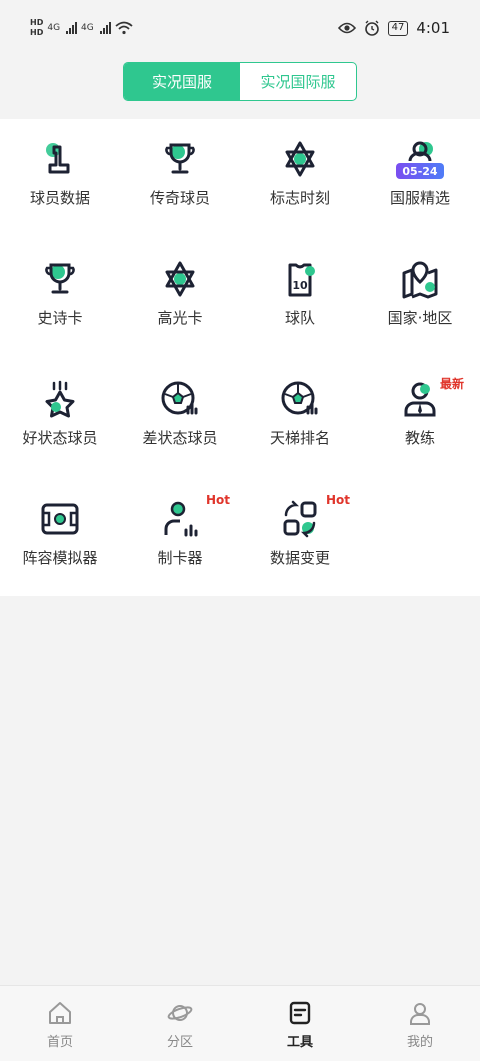  What do you see at coordinates (420, 159) in the screenshot?
I see `player-select-icon: 05-24` at bounding box center [420, 159].